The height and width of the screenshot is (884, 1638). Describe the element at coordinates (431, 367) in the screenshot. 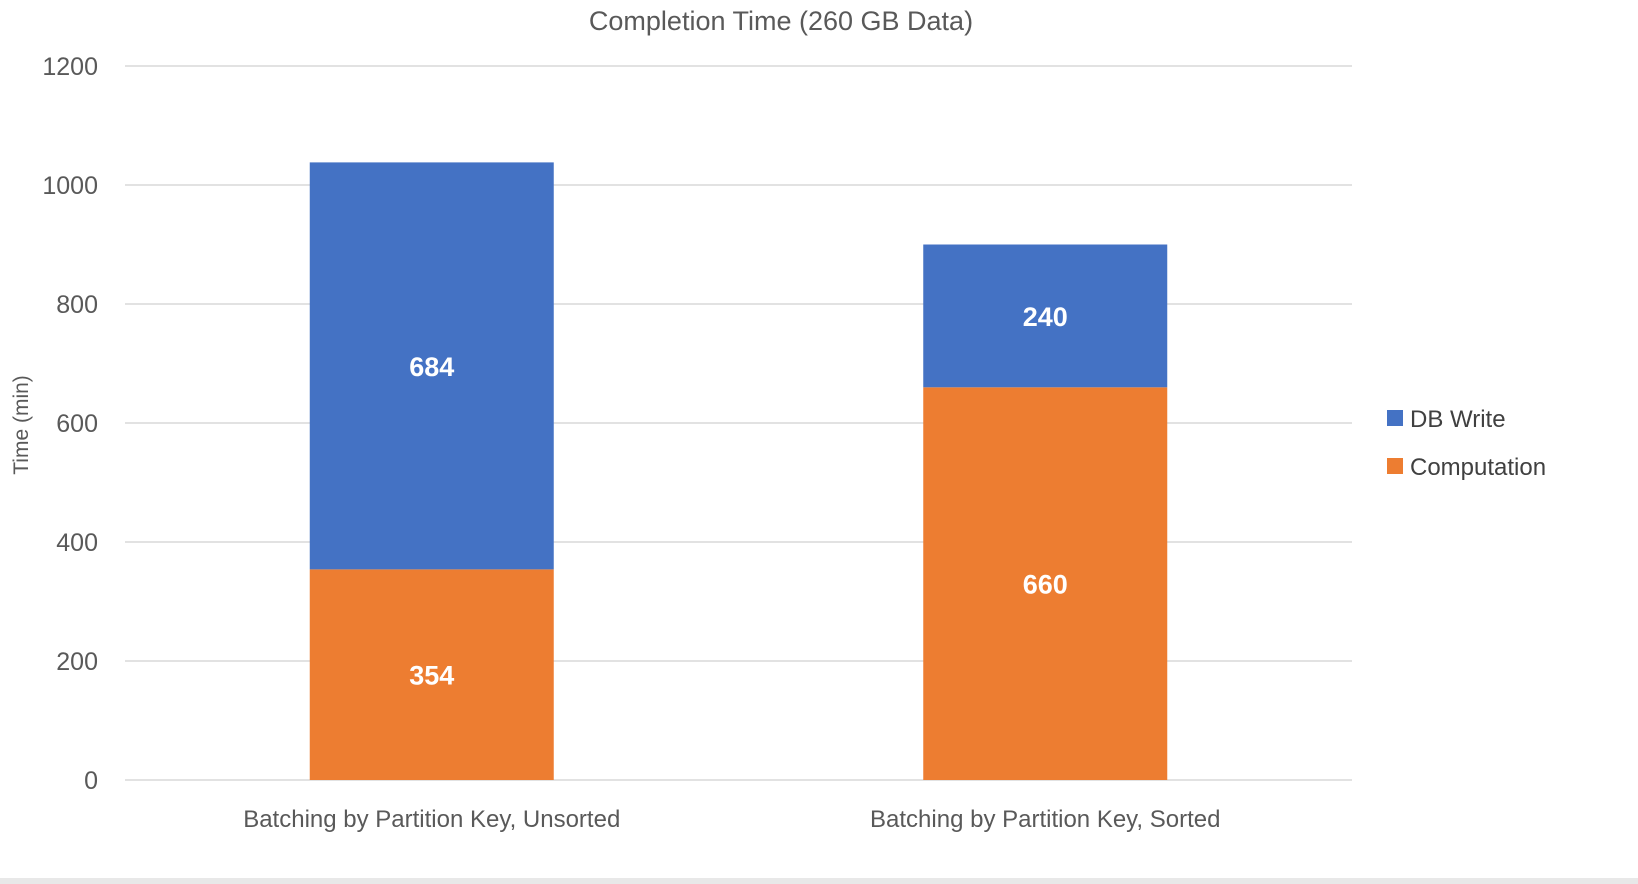

I see `data-label: 684` at that location.